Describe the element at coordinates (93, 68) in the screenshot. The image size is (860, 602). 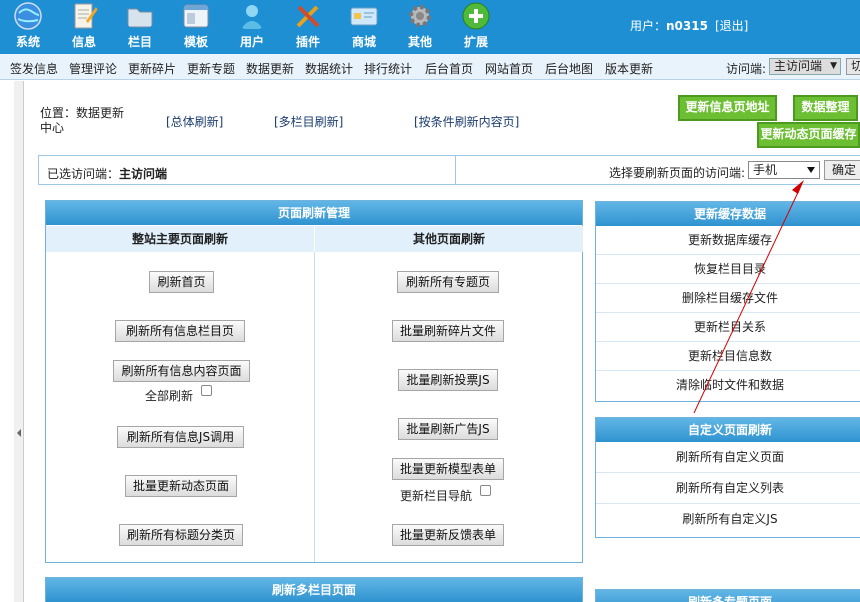
I see `subnav-comments: 管理评论` at that location.